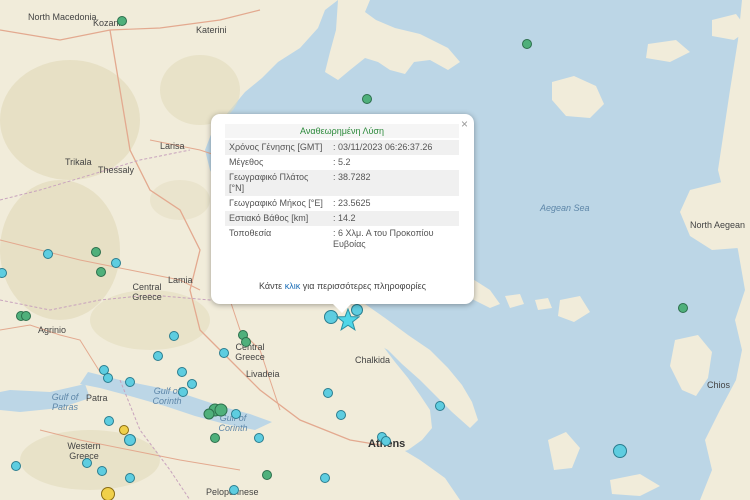 The height and width of the screenshot is (500, 750). I want to click on popup-title: Αναθεωρημένη Λύση, so click(342, 131).